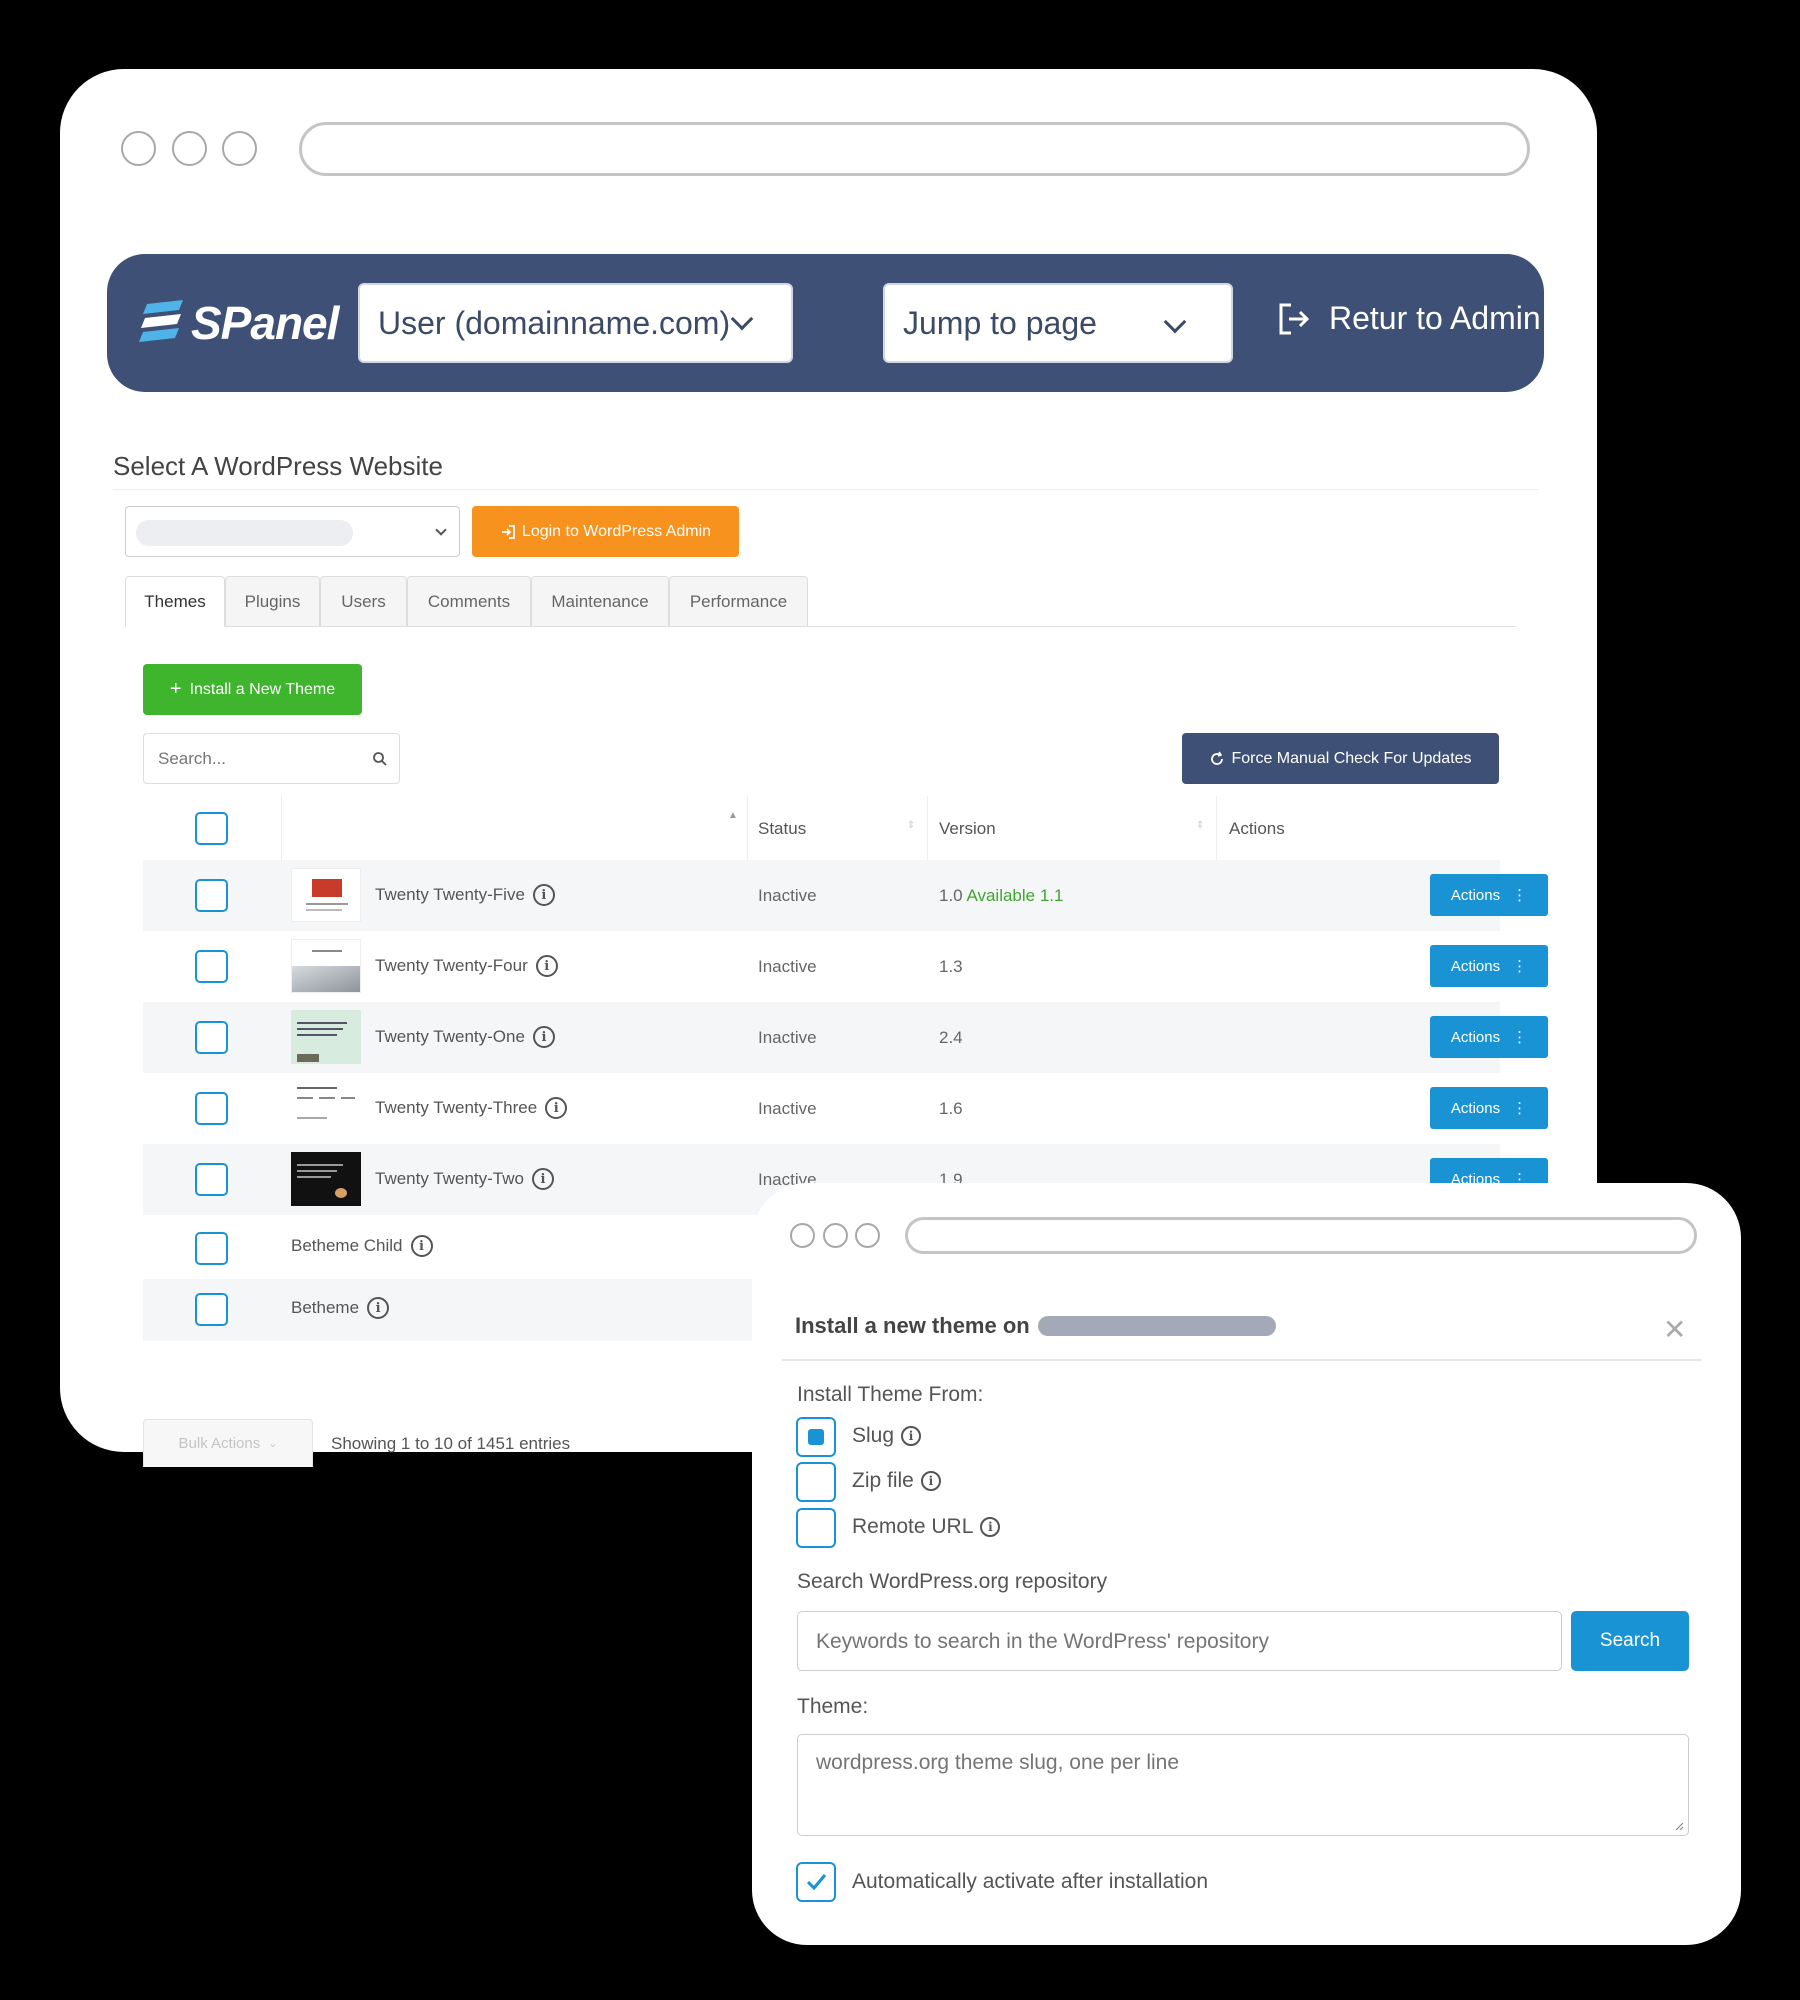 Image resolution: width=1800 pixels, height=2000 pixels. I want to click on theme-name: Betheme i, so click(340, 1308).